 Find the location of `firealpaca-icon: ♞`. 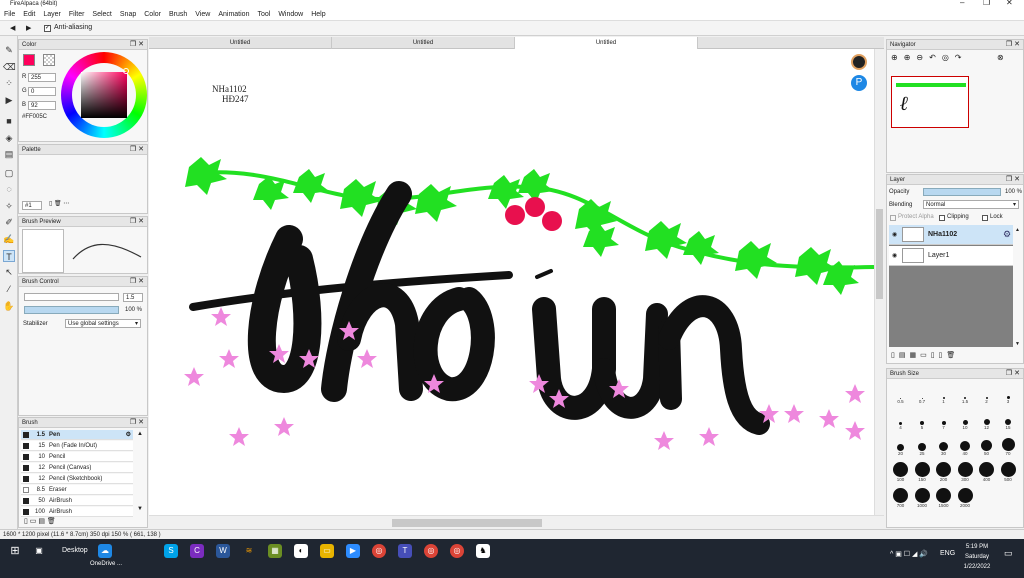

firealpaca-icon: ♞ is located at coordinates (483, 551).